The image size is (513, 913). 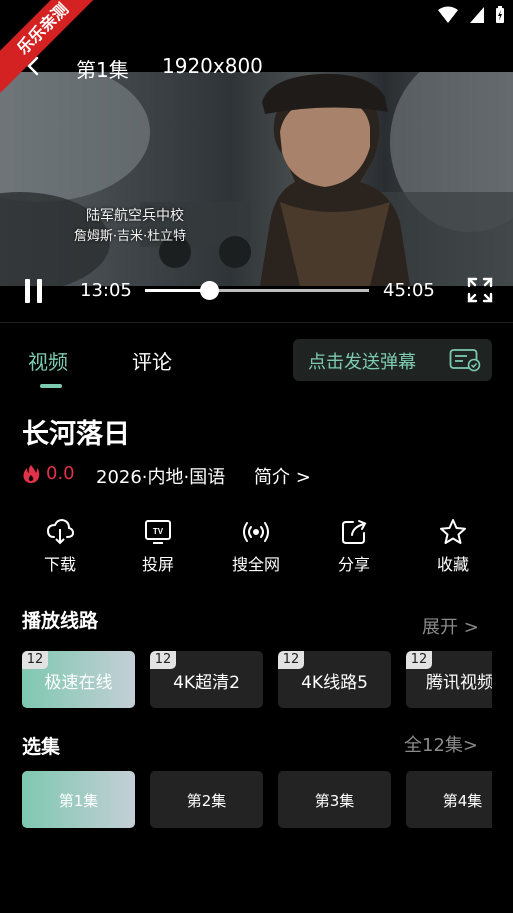 I want to click on line-chip-label: 4K超清2, so click(x=206, y=683).